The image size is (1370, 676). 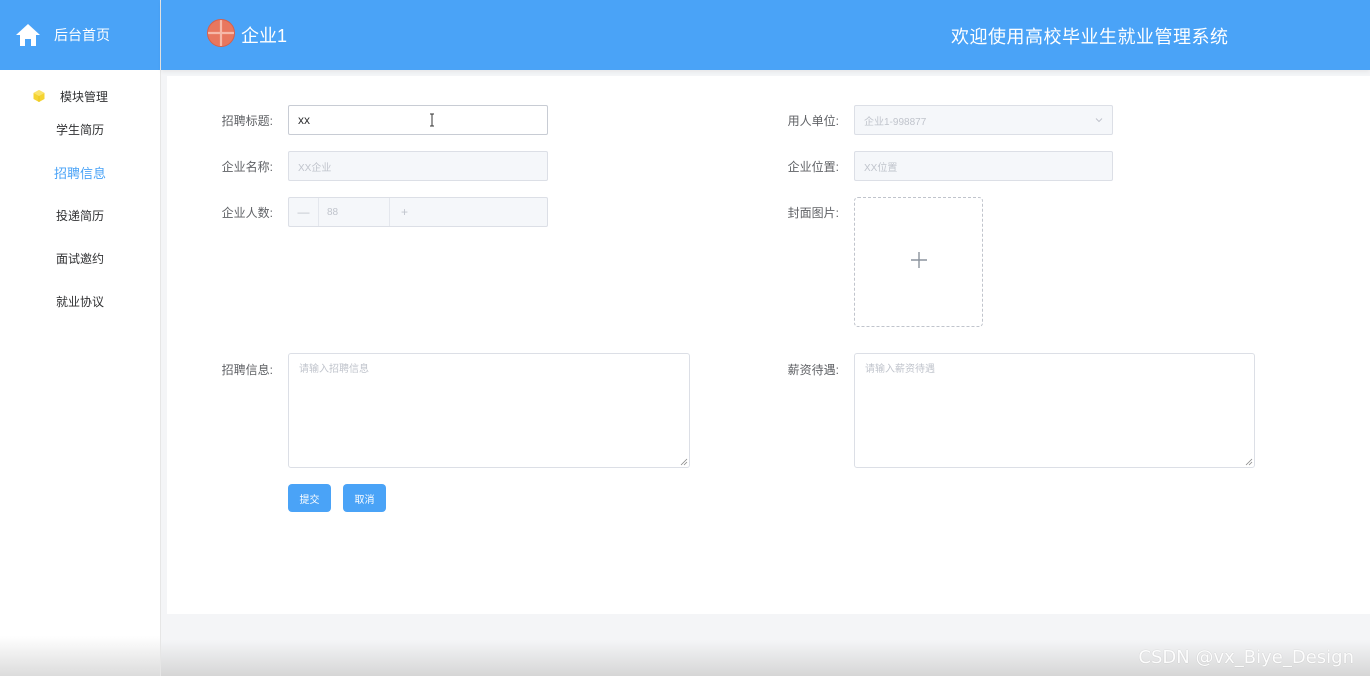 I want to click on watermark: CSDN @vx_Biye_Design, so click(x=1246, y=657).